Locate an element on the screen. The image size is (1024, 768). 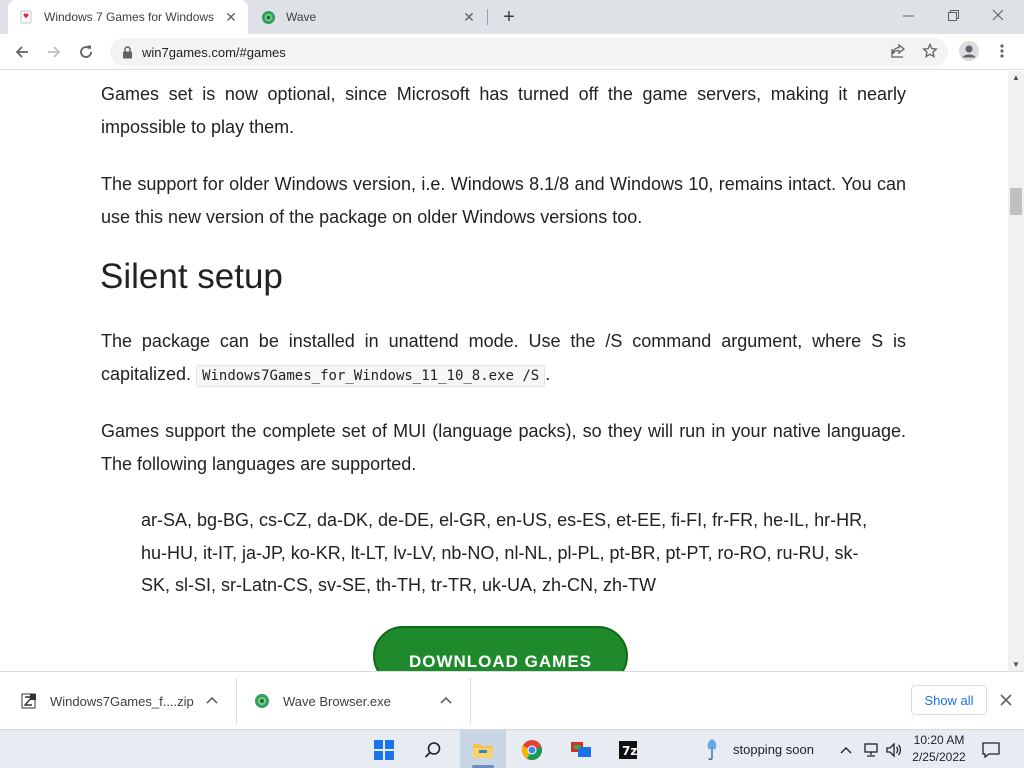
close-icon is located at coordinates (1006, 700).